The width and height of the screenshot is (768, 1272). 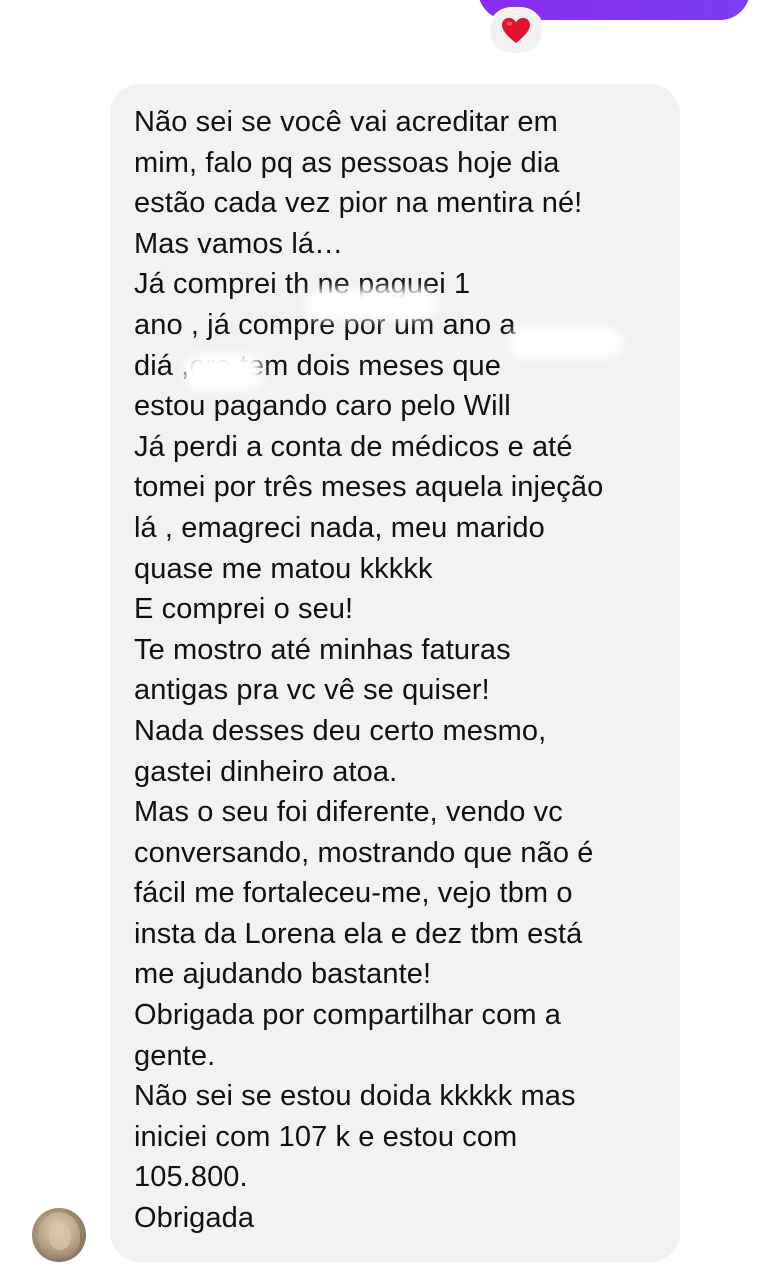 What do you see at coordinates (355, 1096) in the screenshot?
I see `message-line: Não sei se estou doida kkkkk mas` at bounding box center [355, 1096].